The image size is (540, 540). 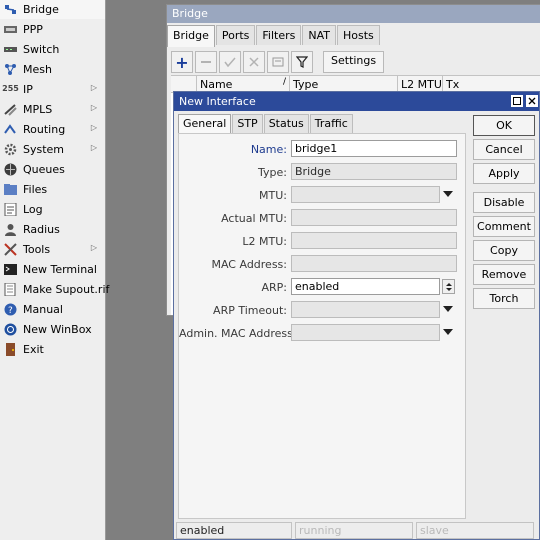 I want to click on remove-button, so click(x=206, y=62).